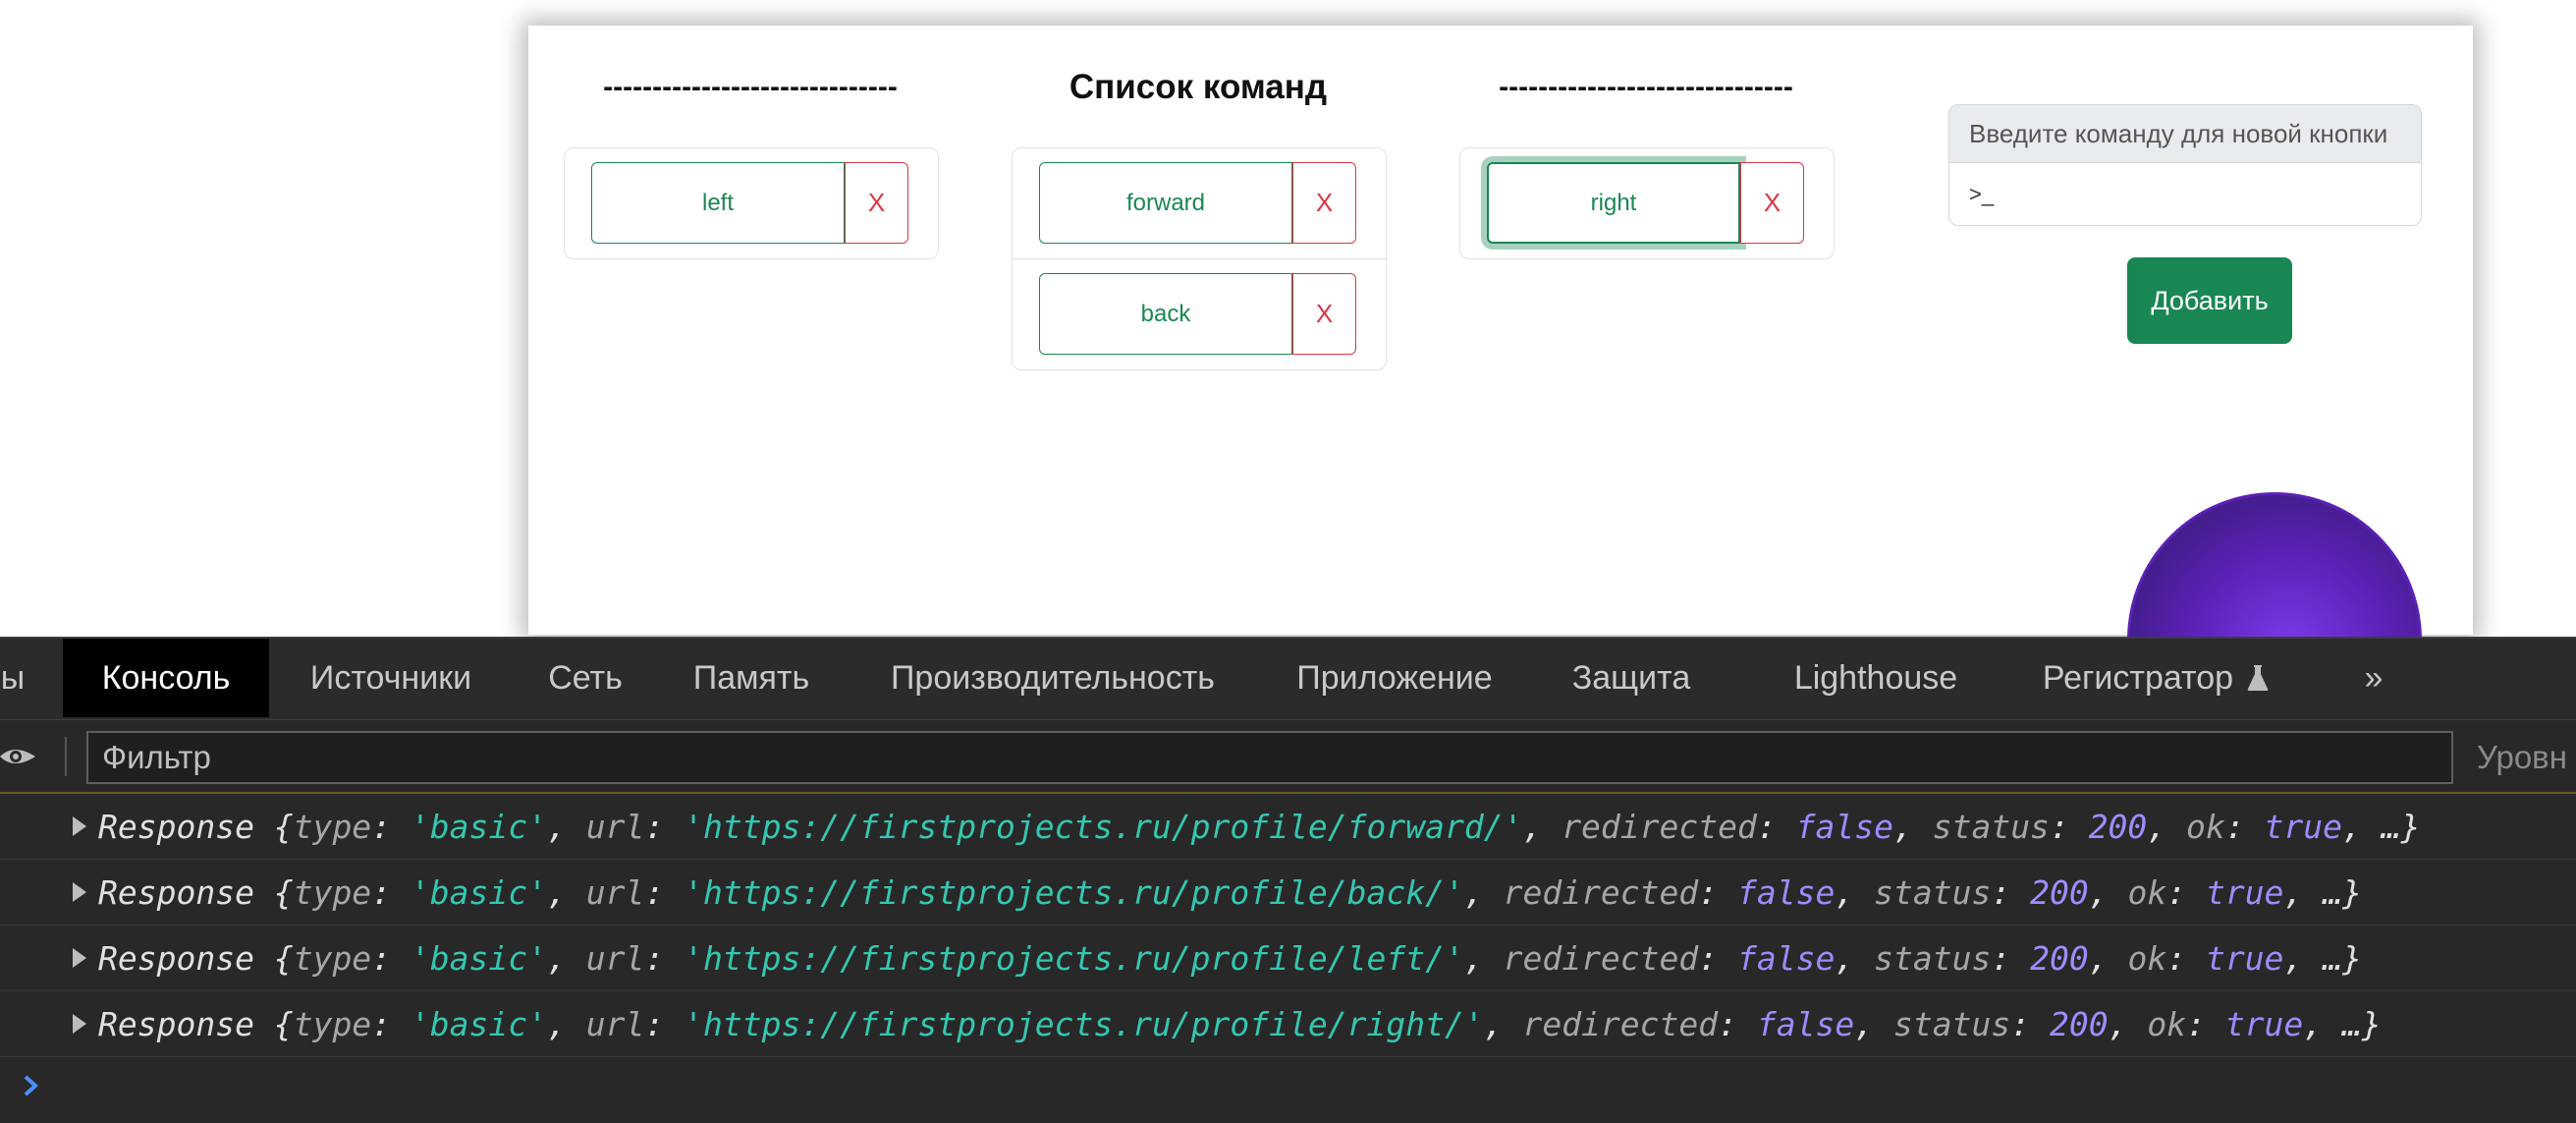 The height and width of the screenshot is (1123, 2576). What do you see at coordinates (1165, 203) in the screenshot?
I see `command-button-forward: forward` at bounding box center [1165, 203].